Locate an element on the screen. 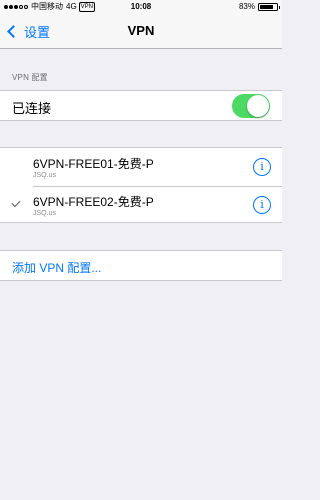 Image resolution: width=320 pixels, height=500 pixels. vpn-list-item: 6VPN-FREE02-免费-P JSQ.us i is located at coordinates (141, 205).